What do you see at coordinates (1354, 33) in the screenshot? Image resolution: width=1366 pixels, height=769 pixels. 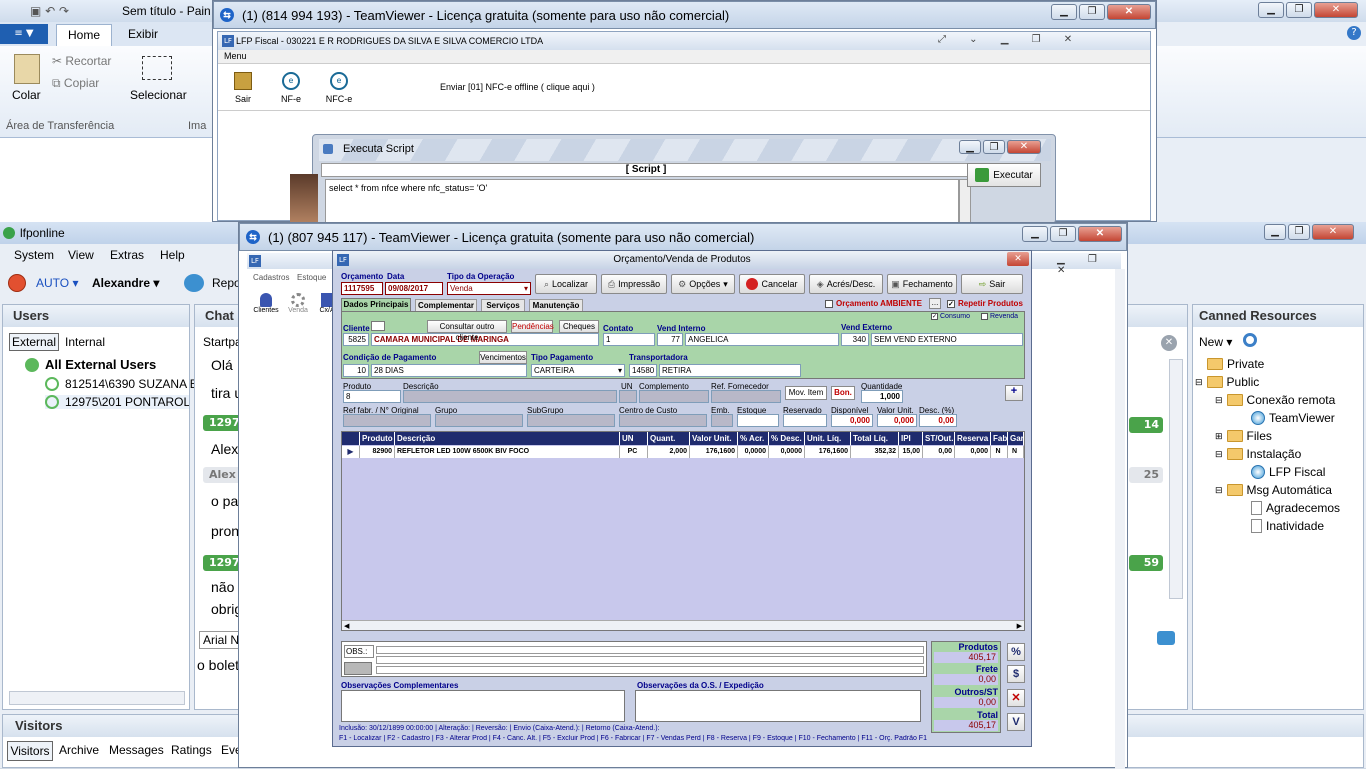 I see `help-icon: ?` at bounding box center [1354, 33].